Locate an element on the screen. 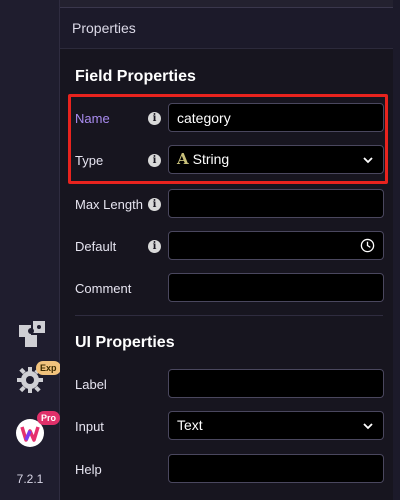 The height and width of the screenshot is (500, 400). field-properties-heading: Field Properties is located at coordinates (135, 76).